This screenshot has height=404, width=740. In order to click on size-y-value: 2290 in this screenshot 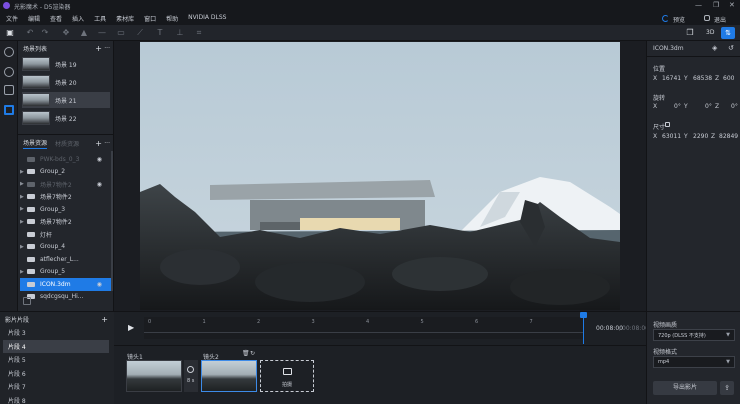, I will do `click(700, 136)`.